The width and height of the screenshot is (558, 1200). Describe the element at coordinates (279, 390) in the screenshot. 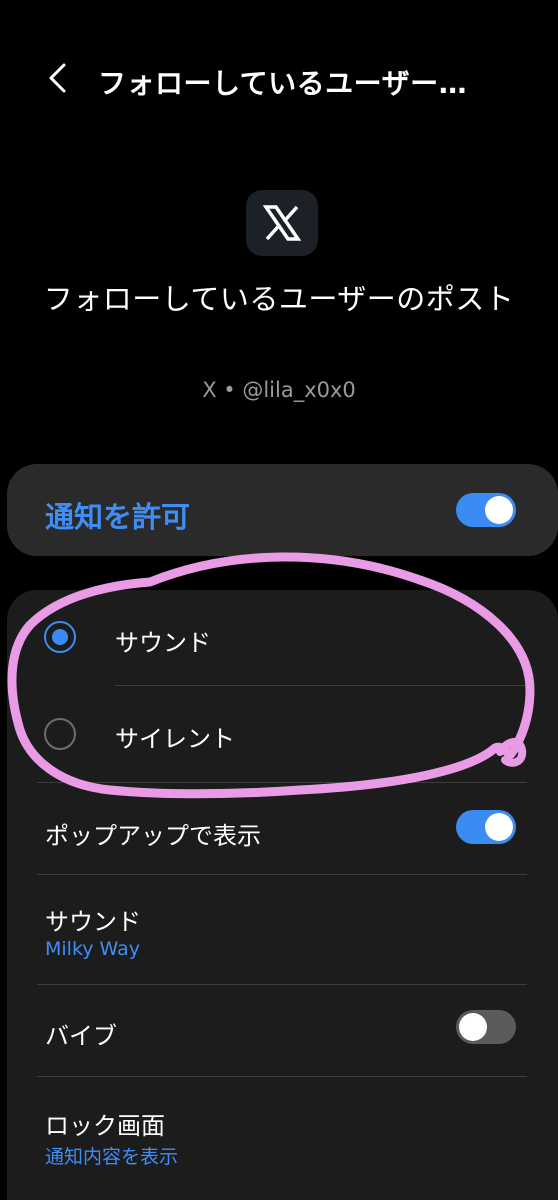

I see `app-account-subtitle: X • @lila_x0x0` at that location.